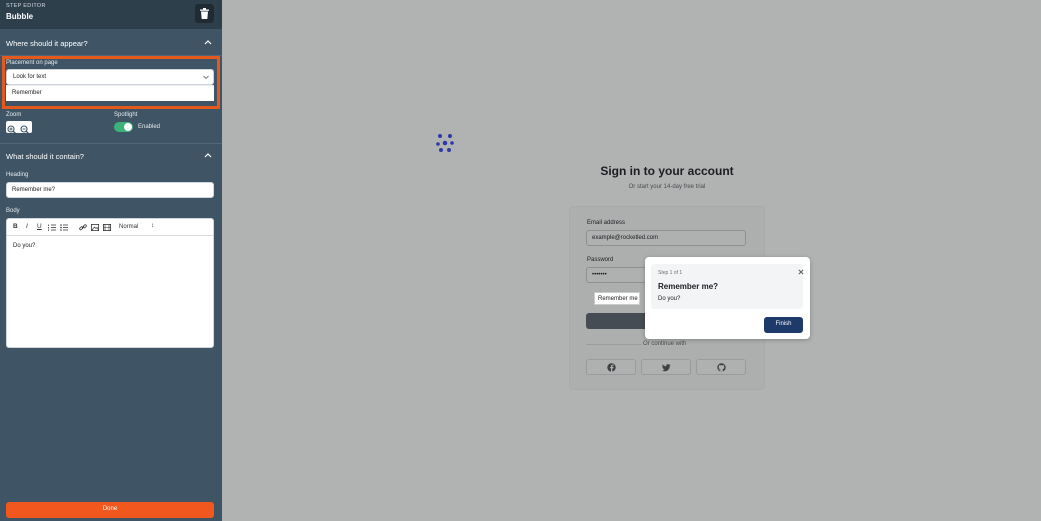 The height and width of the screenshot is (521, 1041). I want to click on twitter-icon, so click(666, 368).